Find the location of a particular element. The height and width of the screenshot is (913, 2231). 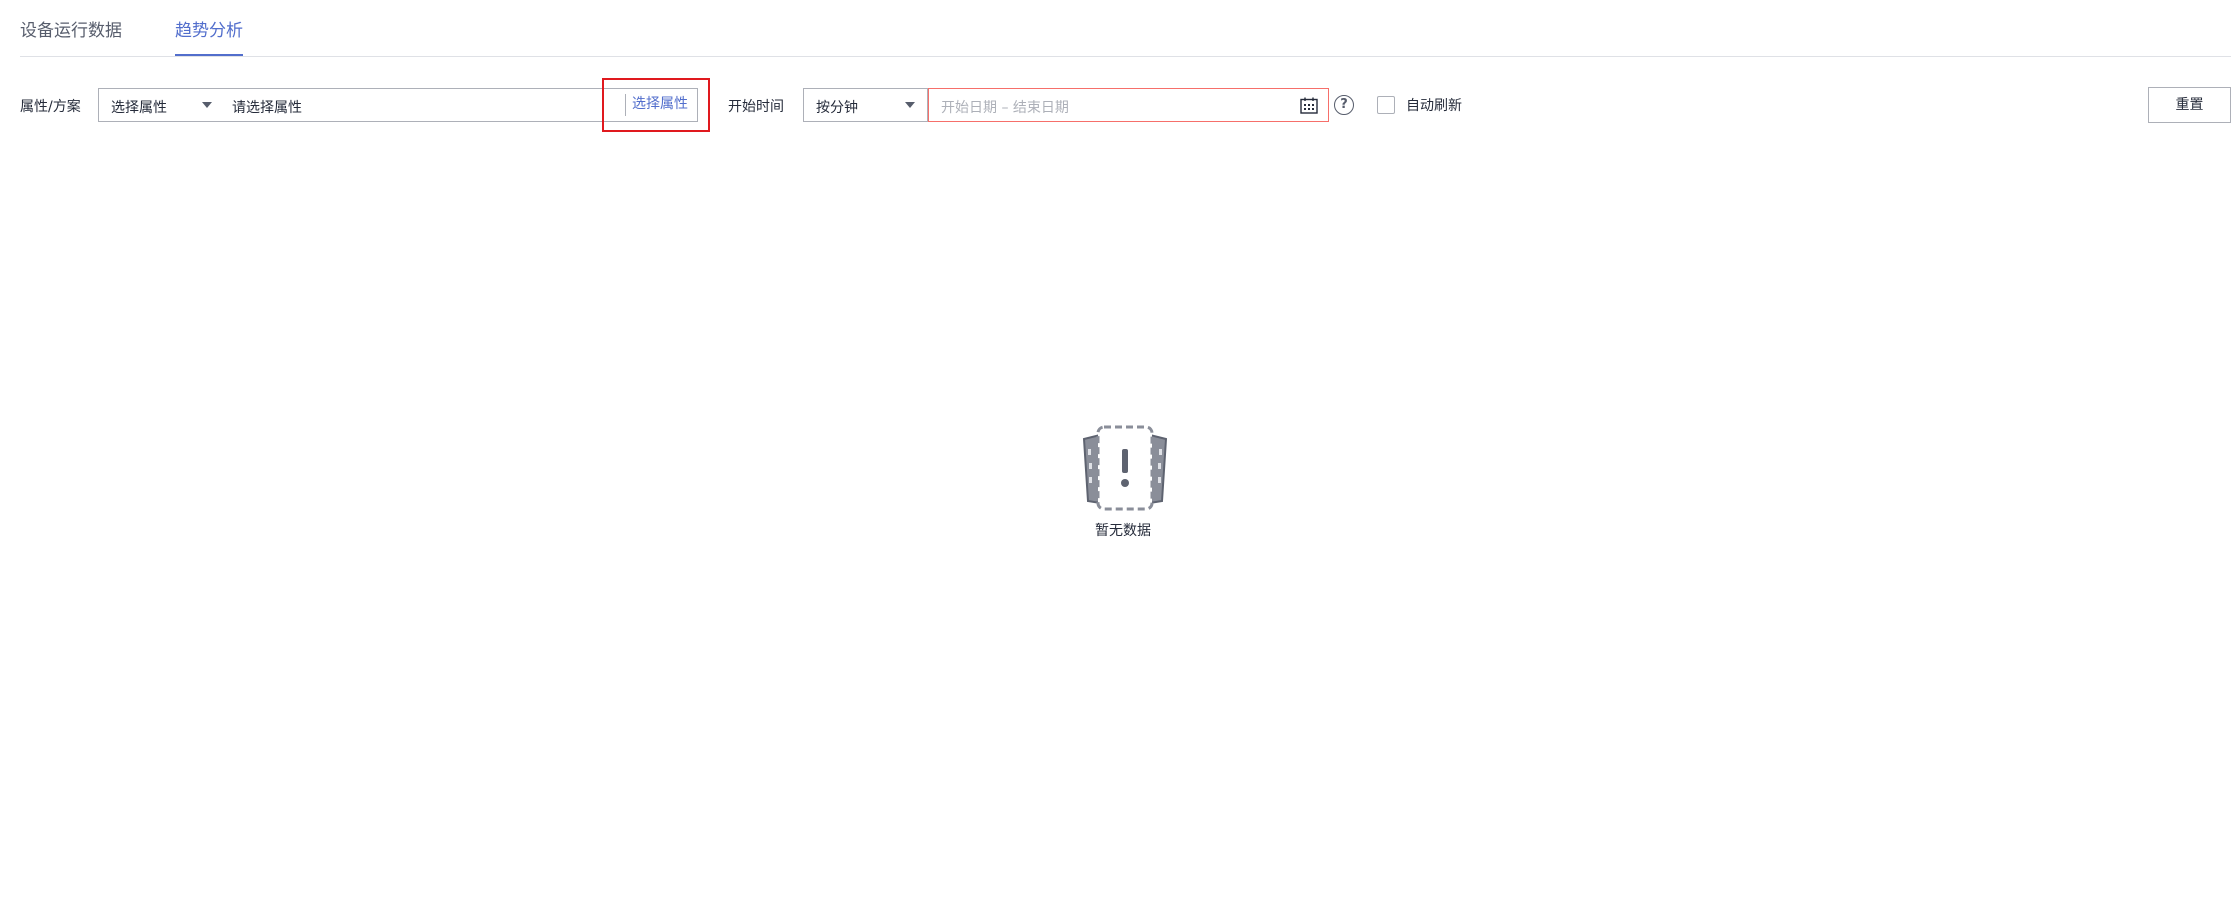

tab-device-runtime-data: 设备运行数据 is located at coordinates (71, 35).